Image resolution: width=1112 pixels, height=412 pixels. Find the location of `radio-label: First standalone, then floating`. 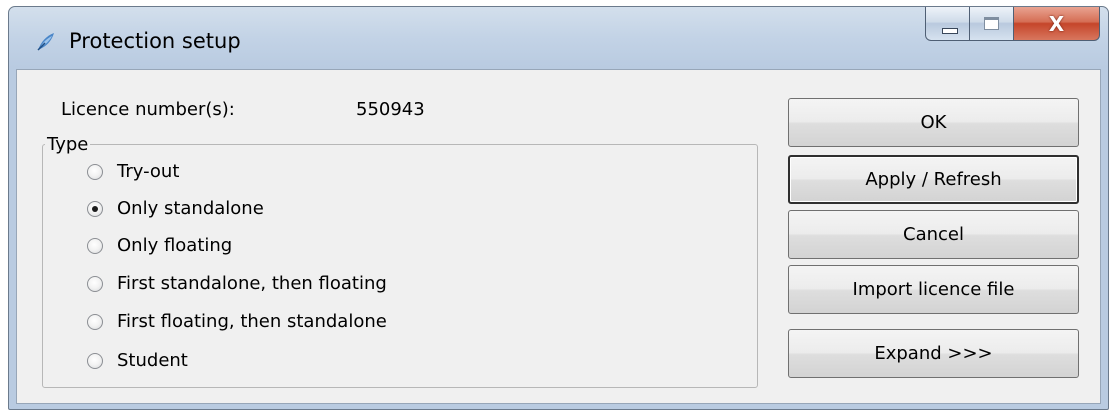

radio-label: First standalone, then floating is located at coordinates (252, 283).